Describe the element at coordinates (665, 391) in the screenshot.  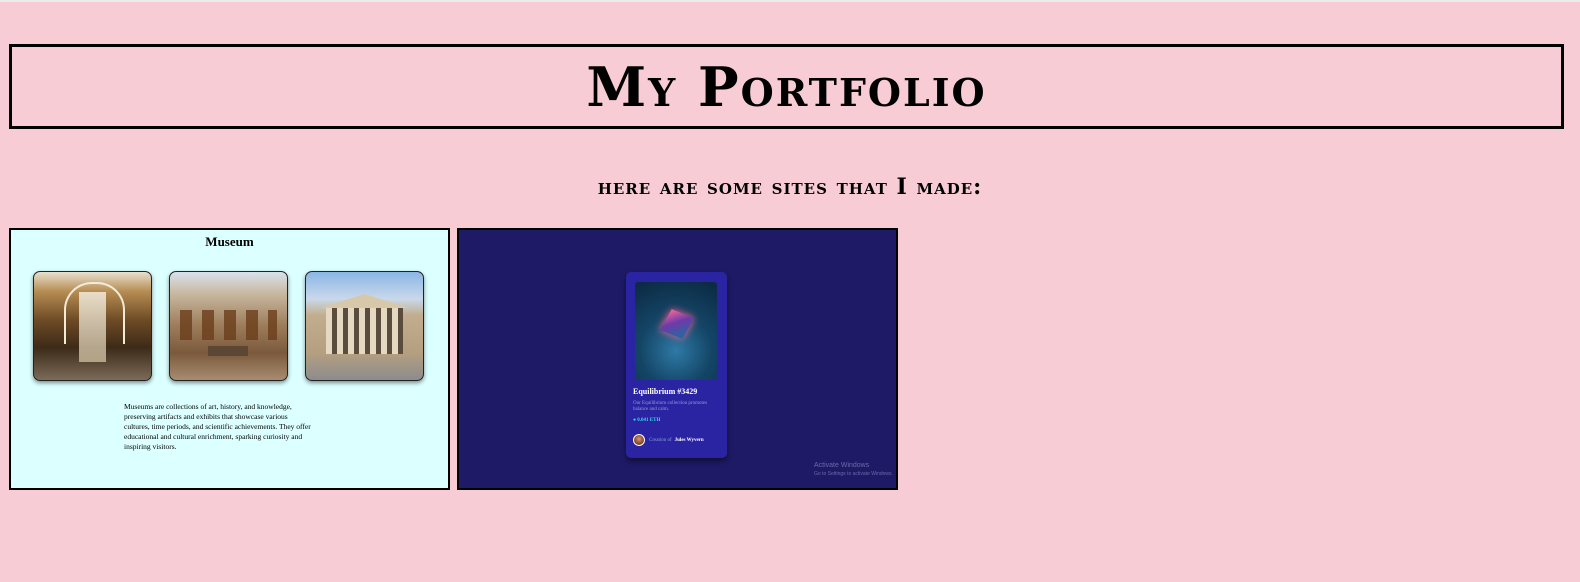
I see `nft-name: Equilibrium #3429` at that location.